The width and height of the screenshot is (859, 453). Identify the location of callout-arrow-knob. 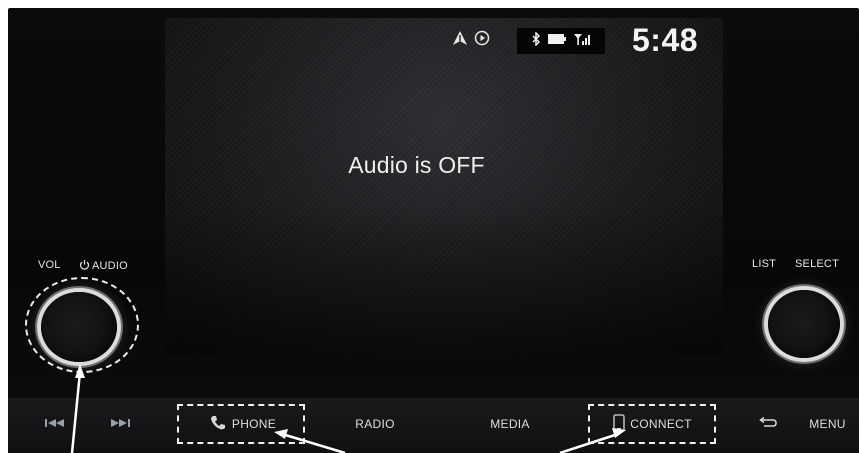
(76, 412).